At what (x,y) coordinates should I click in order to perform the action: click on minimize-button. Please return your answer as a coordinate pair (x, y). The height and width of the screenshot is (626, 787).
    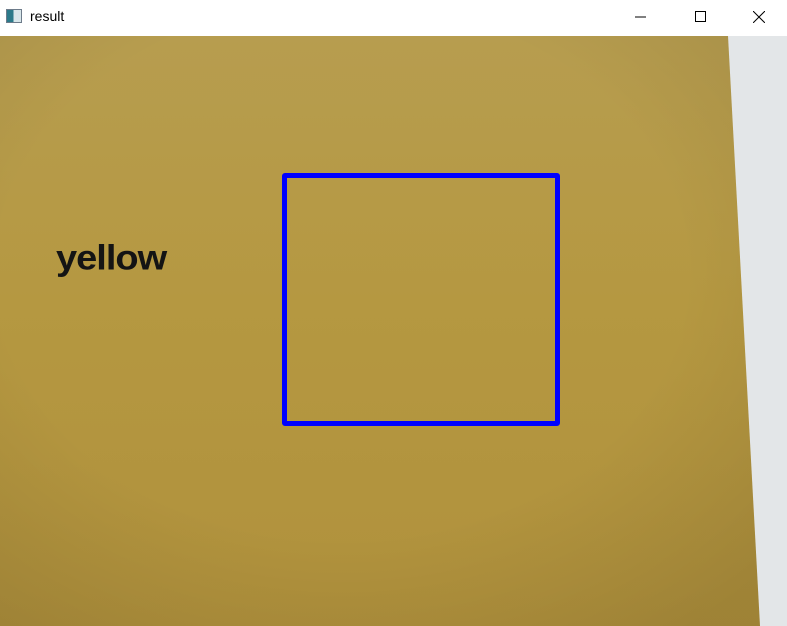
    Looking at the image, I should click on (642, 17).